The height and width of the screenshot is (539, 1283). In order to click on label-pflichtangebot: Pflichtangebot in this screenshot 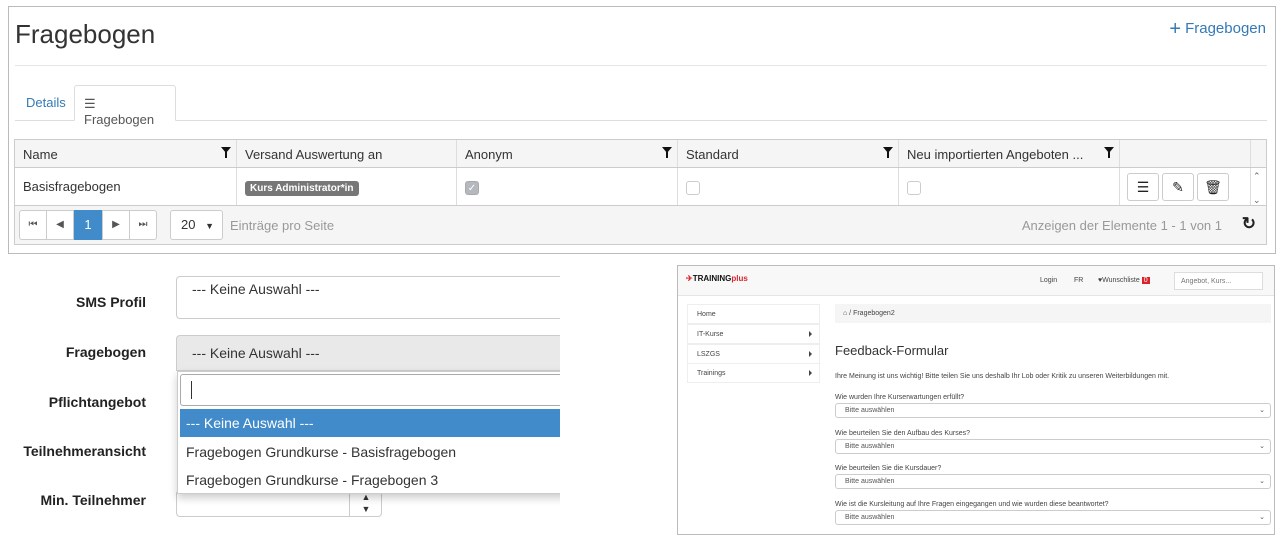, I will do `click(97, 402)`.